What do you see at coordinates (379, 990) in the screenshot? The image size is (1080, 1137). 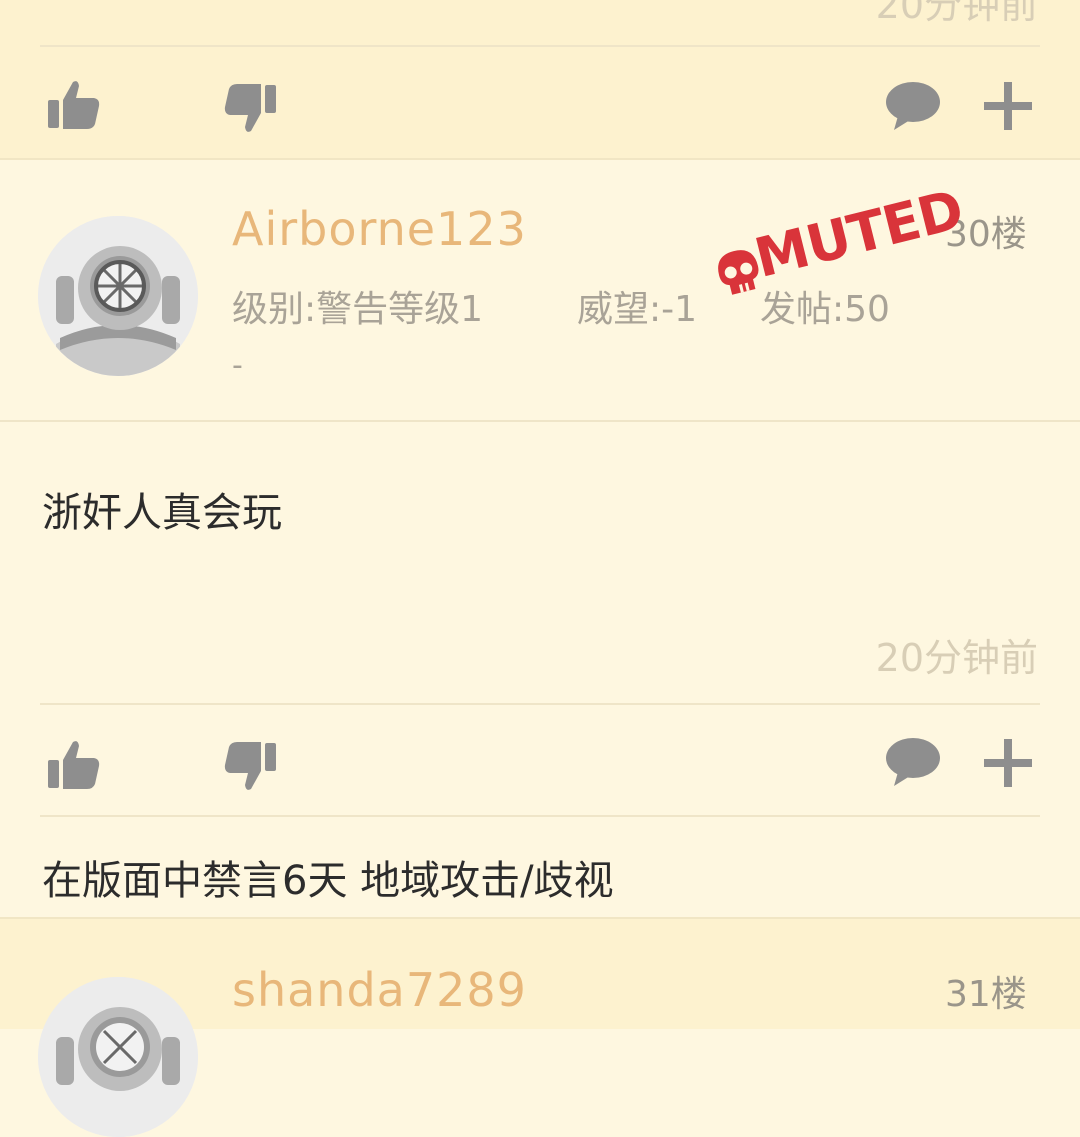 I see `next-username: shanda7289` at bounding box center [379, 990].